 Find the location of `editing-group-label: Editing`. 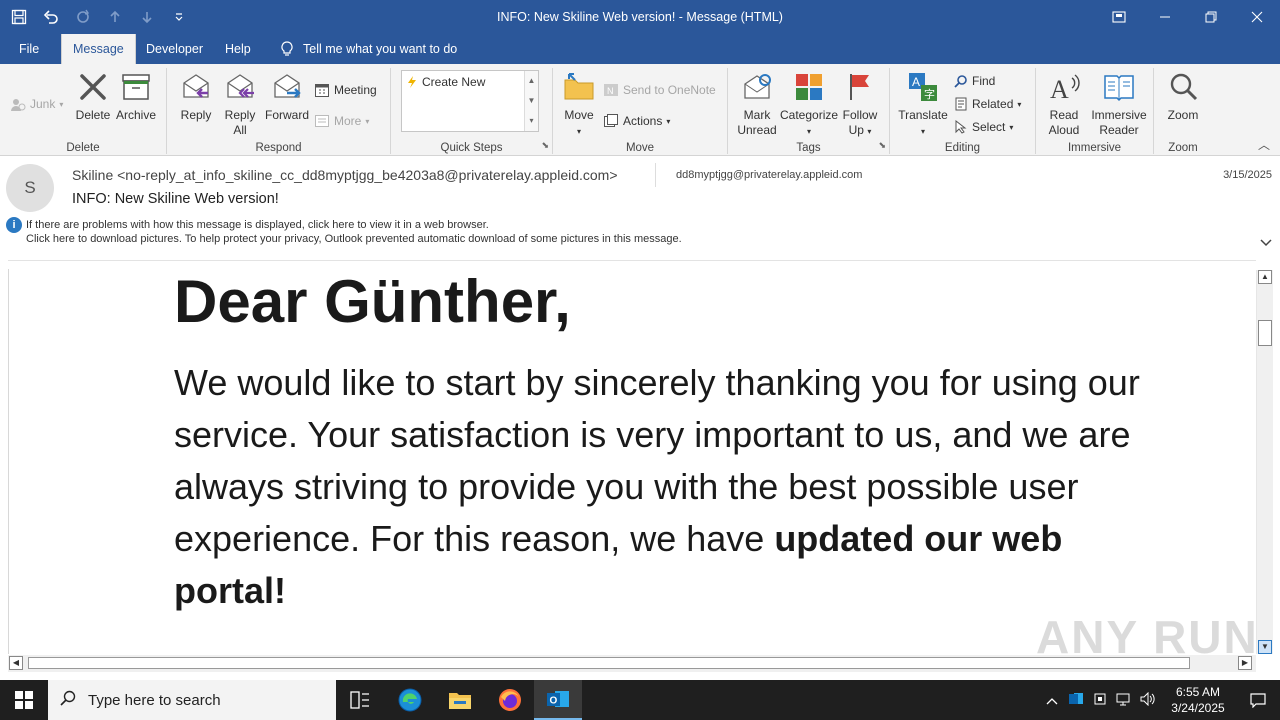

editing-group-label: Editing is located at coordinates (962, 148).